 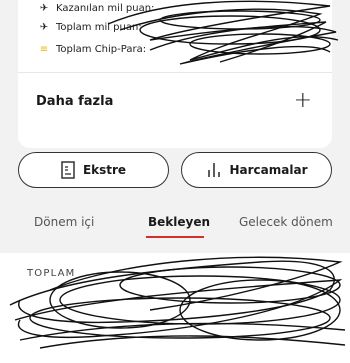 I want to click on total-chip-para-label: Toplam Chip-Para:, so click(x=101, y=49).